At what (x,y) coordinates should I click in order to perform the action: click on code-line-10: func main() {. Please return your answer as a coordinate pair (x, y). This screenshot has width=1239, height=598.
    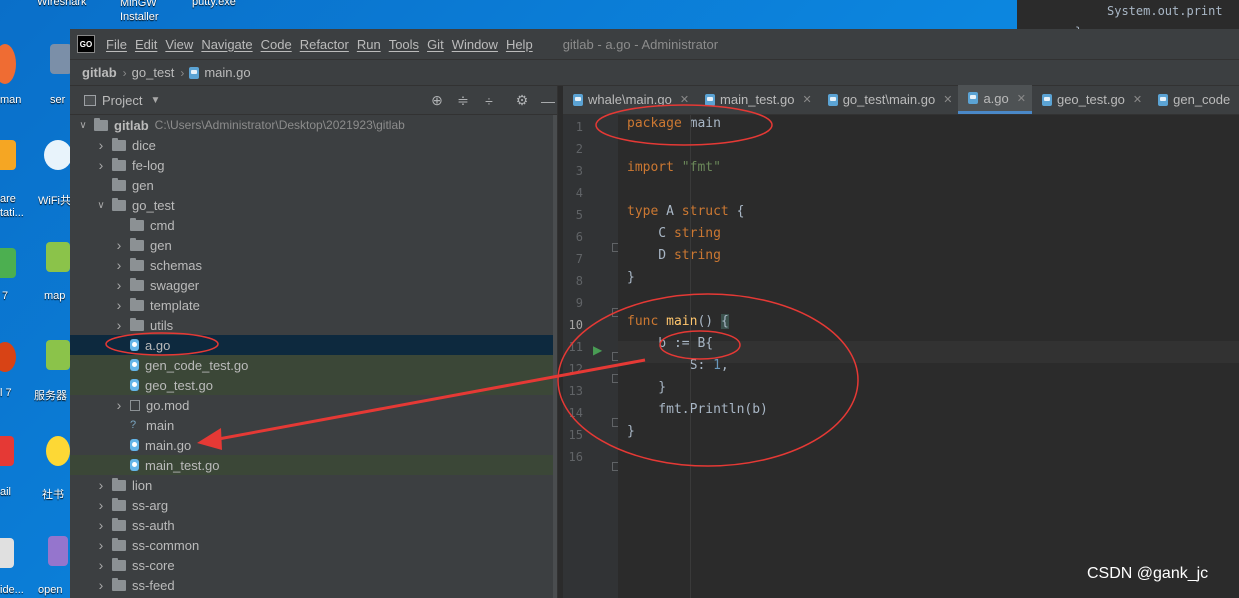
    Looking at the image, I should click on (678, 321).